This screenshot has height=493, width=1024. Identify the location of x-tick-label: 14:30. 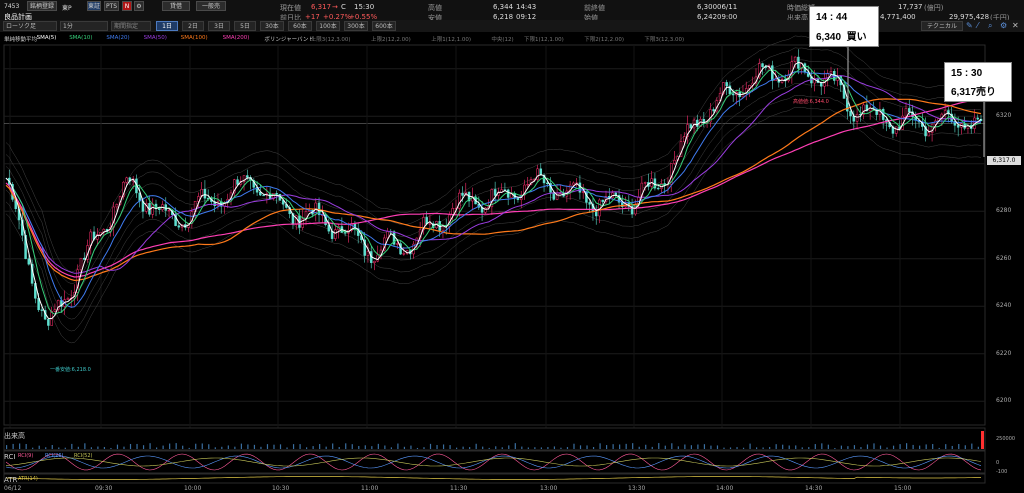
(814, 488).